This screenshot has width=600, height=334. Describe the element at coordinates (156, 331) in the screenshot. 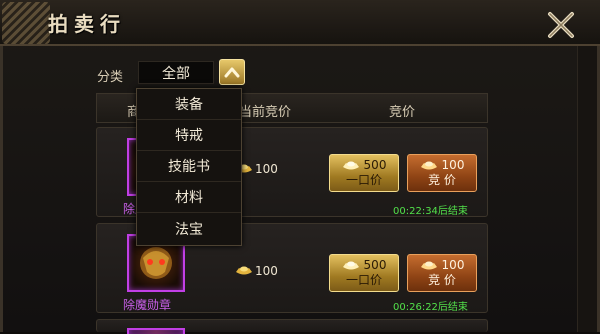

I see `item-slot` at that location.